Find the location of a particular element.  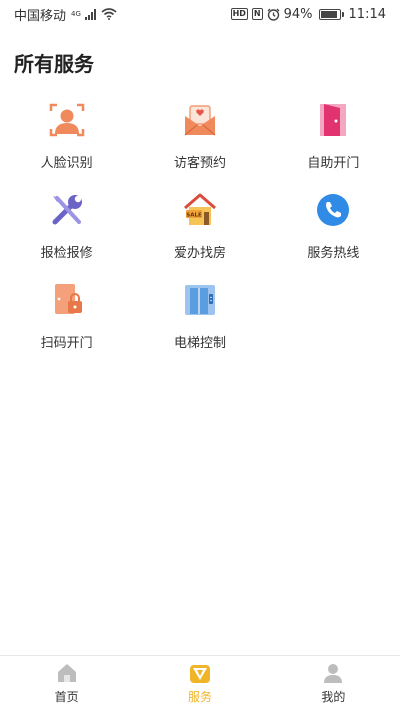

nfc-icon: N is located at coordinates (257, 14).